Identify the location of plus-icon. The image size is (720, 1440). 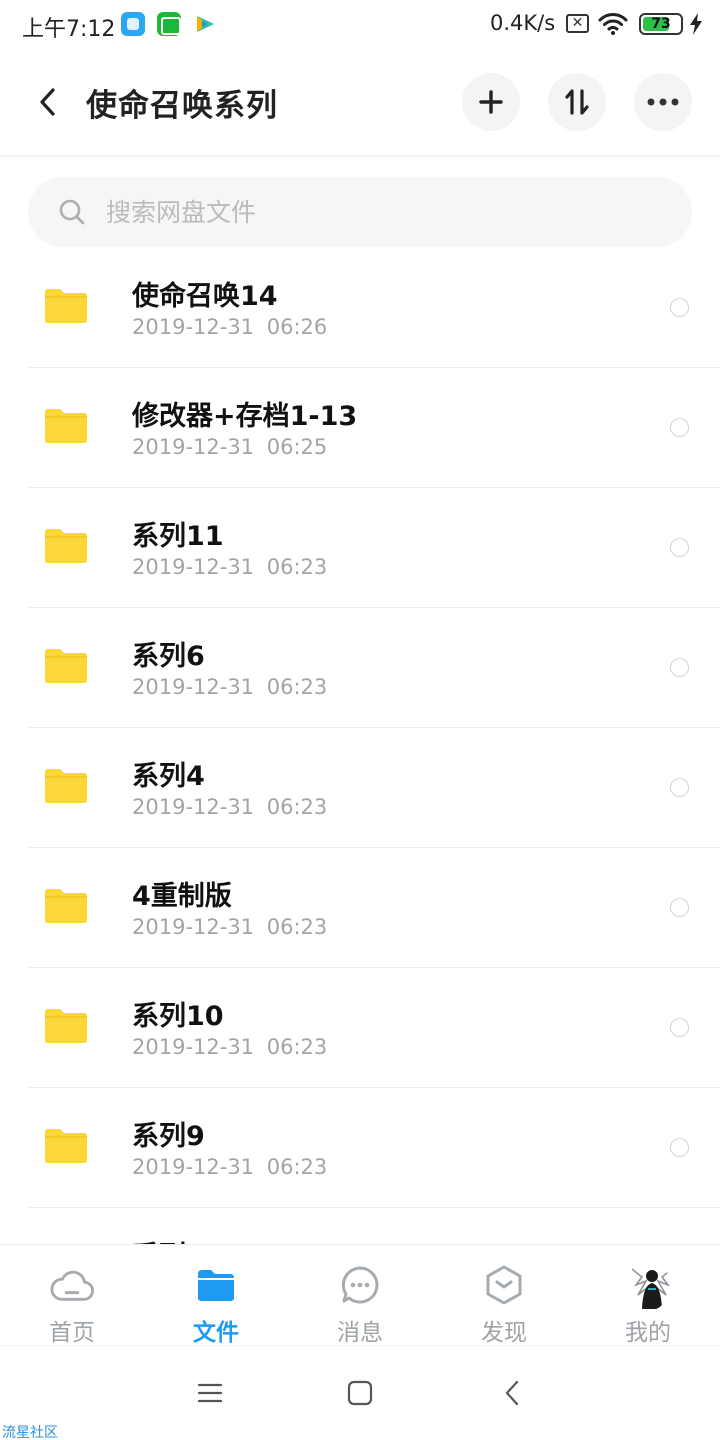
(491, 102).